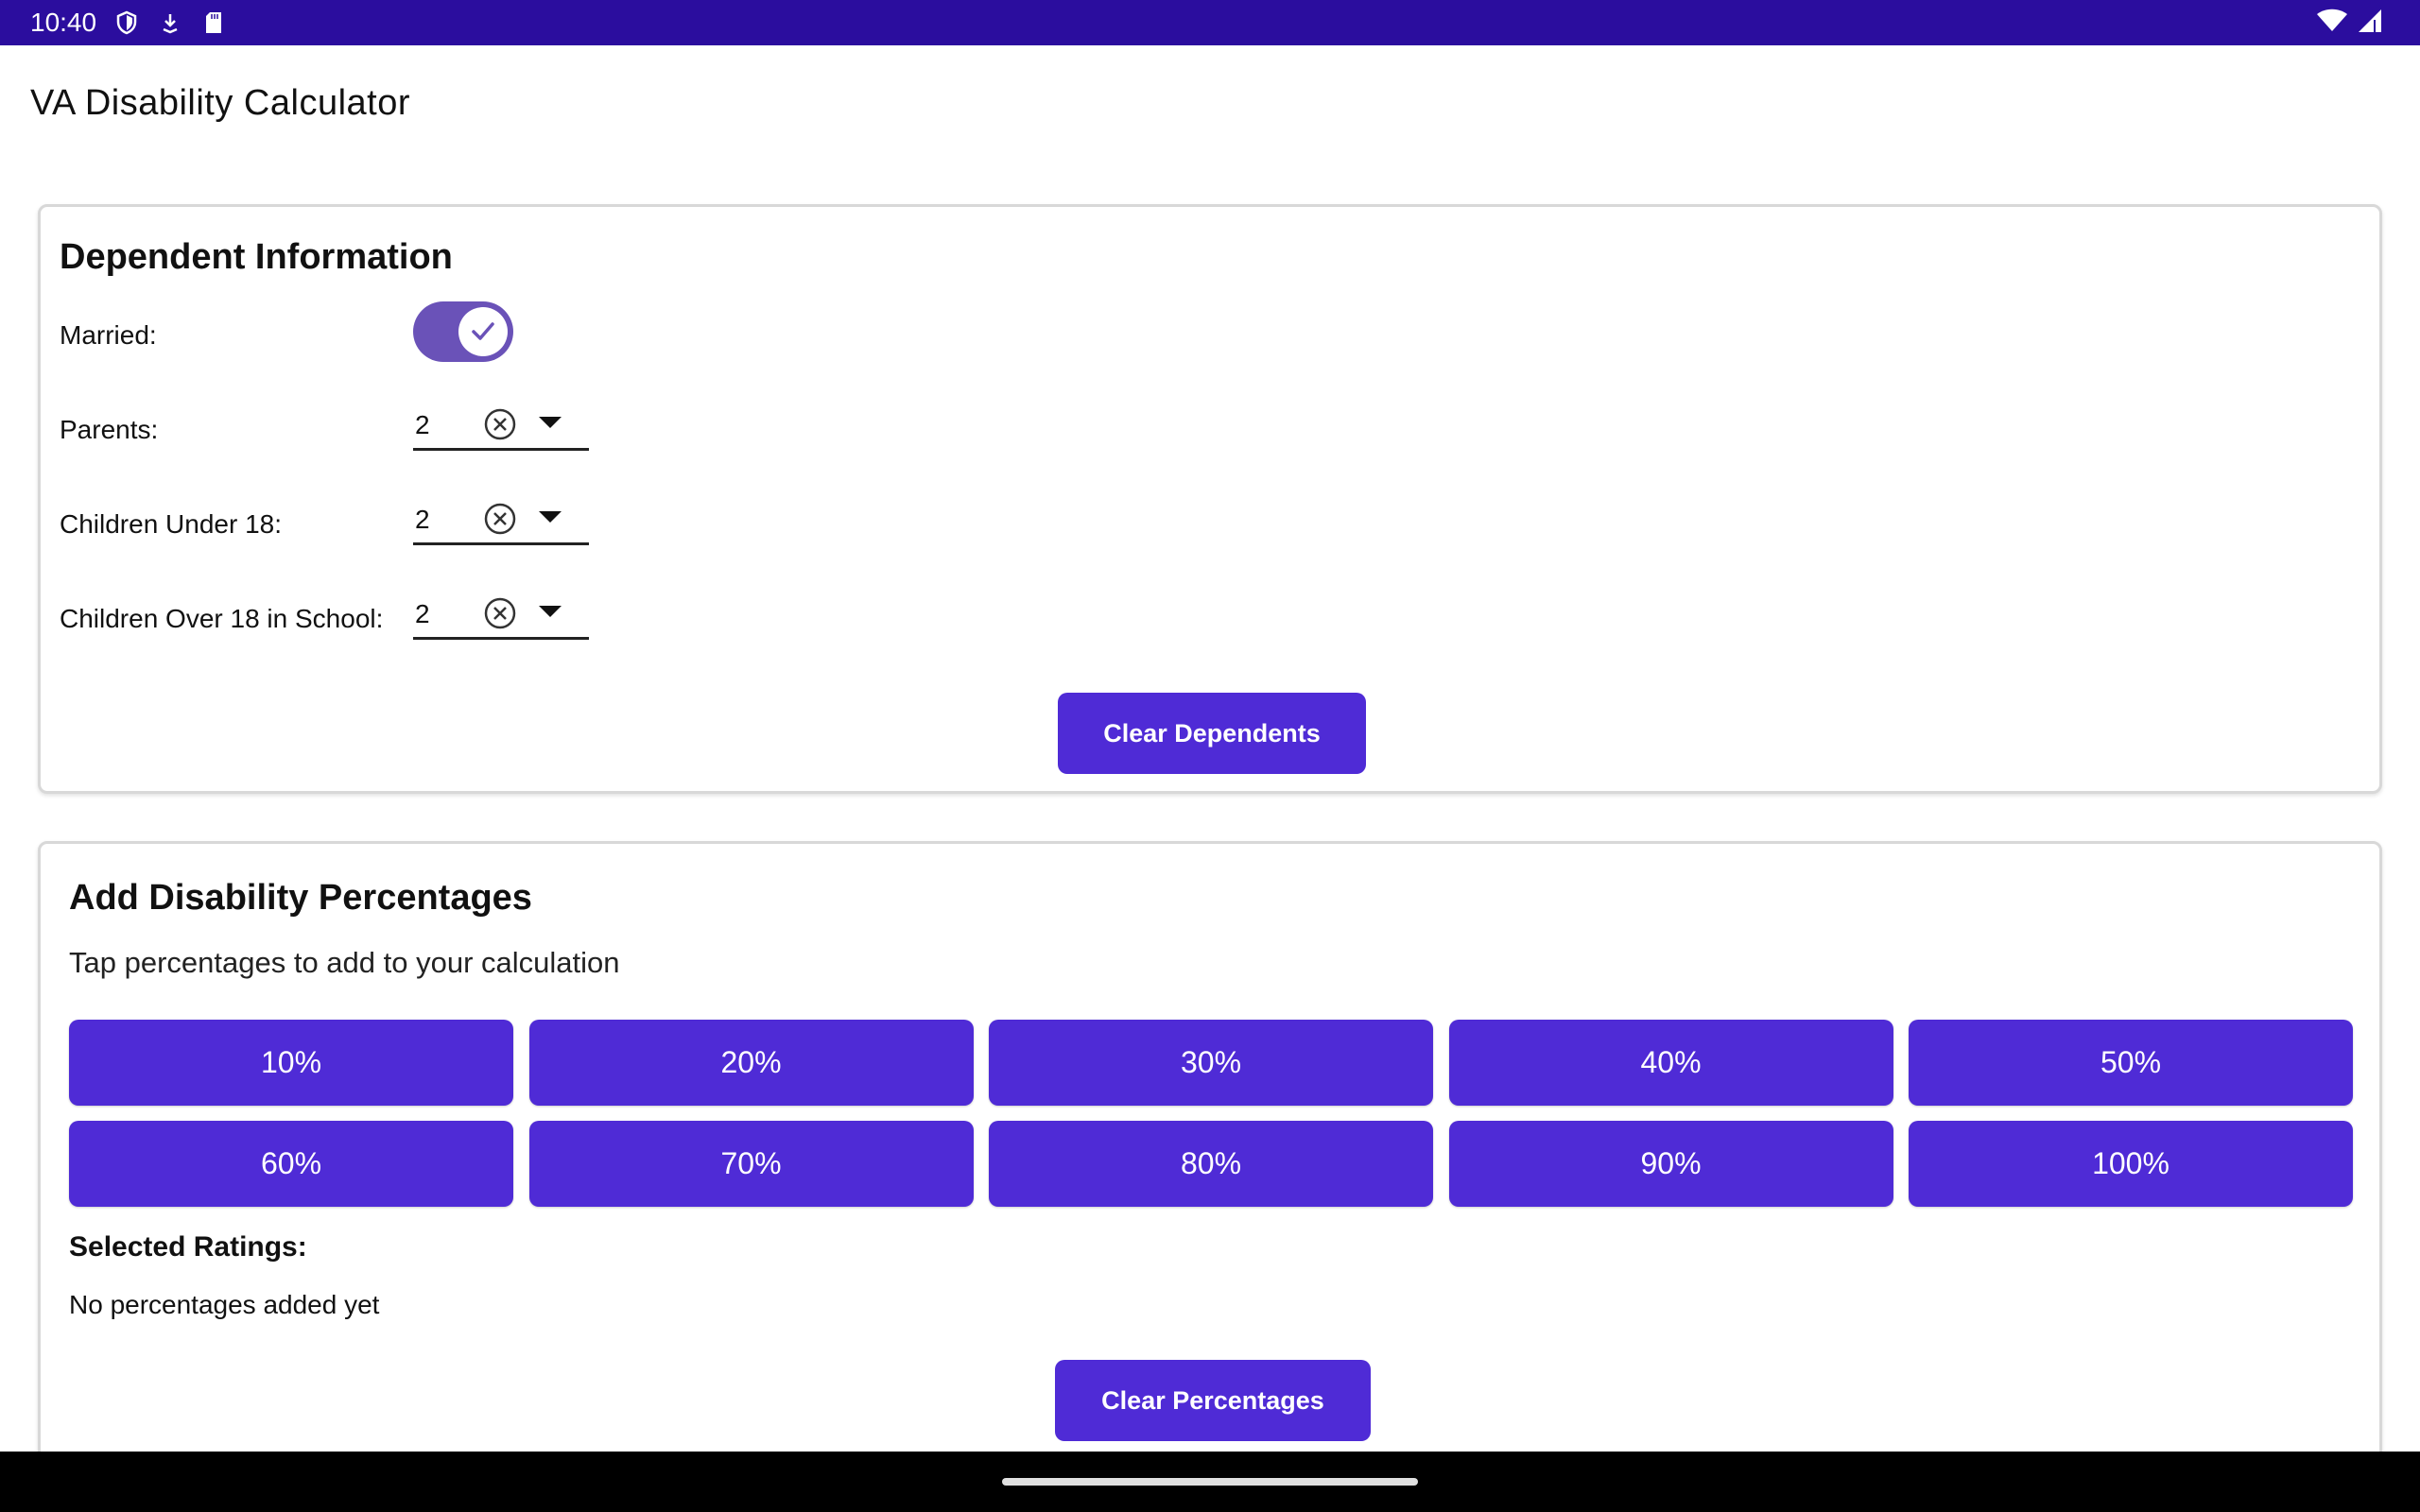 This screenshot has height=1512, width=2420. What do you see at coordinates (300, 898) in the screenshot?
I see `percentages-heading: Add Disability Percentages` at bounding box center [300, 898].